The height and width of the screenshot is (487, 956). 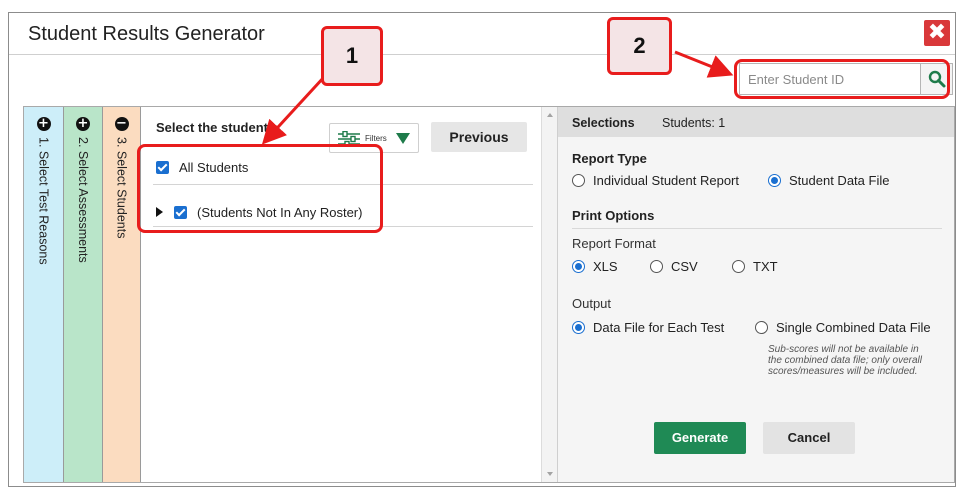 I want to click on print-options-heading: Print Options, so click(x=613, y=215).